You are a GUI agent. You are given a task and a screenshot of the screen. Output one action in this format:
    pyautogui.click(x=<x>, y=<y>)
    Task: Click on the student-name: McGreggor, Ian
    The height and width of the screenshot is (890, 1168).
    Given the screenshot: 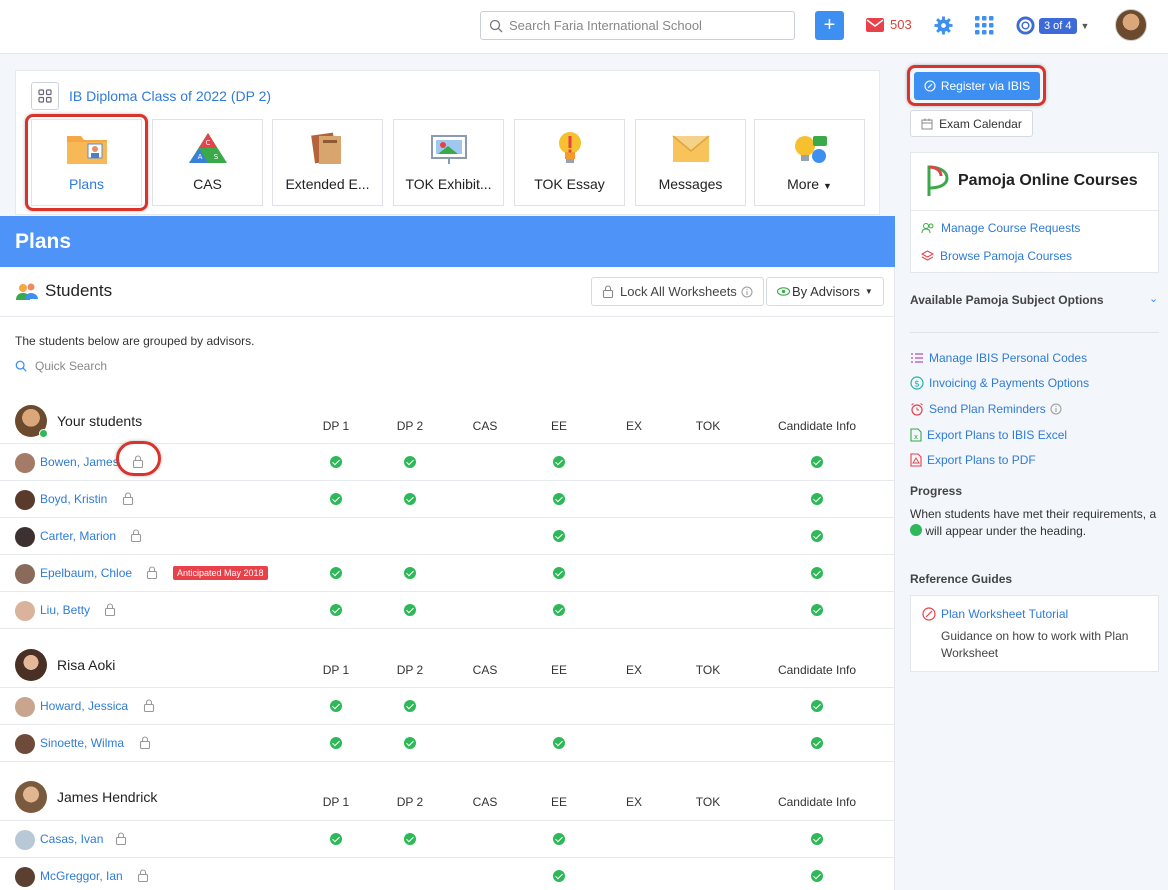 What is the action you would take?
    pyautogui.click(x=81, y=876)
    